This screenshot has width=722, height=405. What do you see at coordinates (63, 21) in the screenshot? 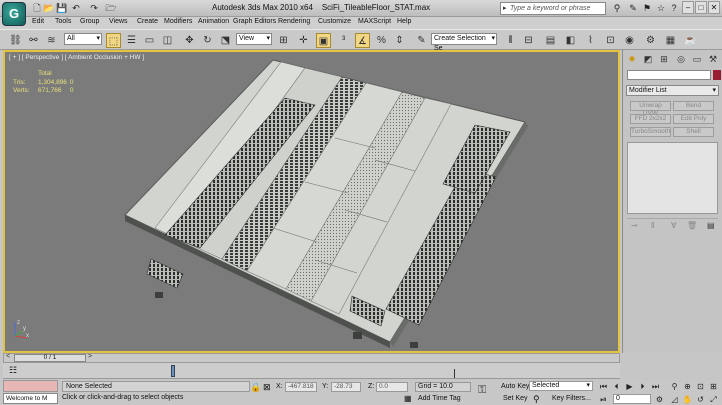
I see `menu-tools: Tools` at bounding box center [63, 21].